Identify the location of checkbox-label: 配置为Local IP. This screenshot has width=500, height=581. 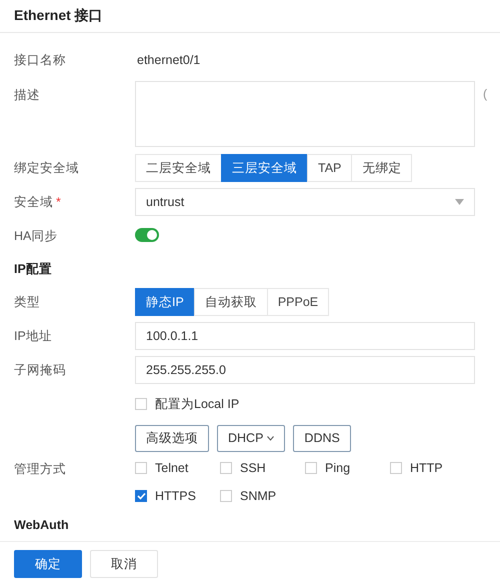
(197, 404).